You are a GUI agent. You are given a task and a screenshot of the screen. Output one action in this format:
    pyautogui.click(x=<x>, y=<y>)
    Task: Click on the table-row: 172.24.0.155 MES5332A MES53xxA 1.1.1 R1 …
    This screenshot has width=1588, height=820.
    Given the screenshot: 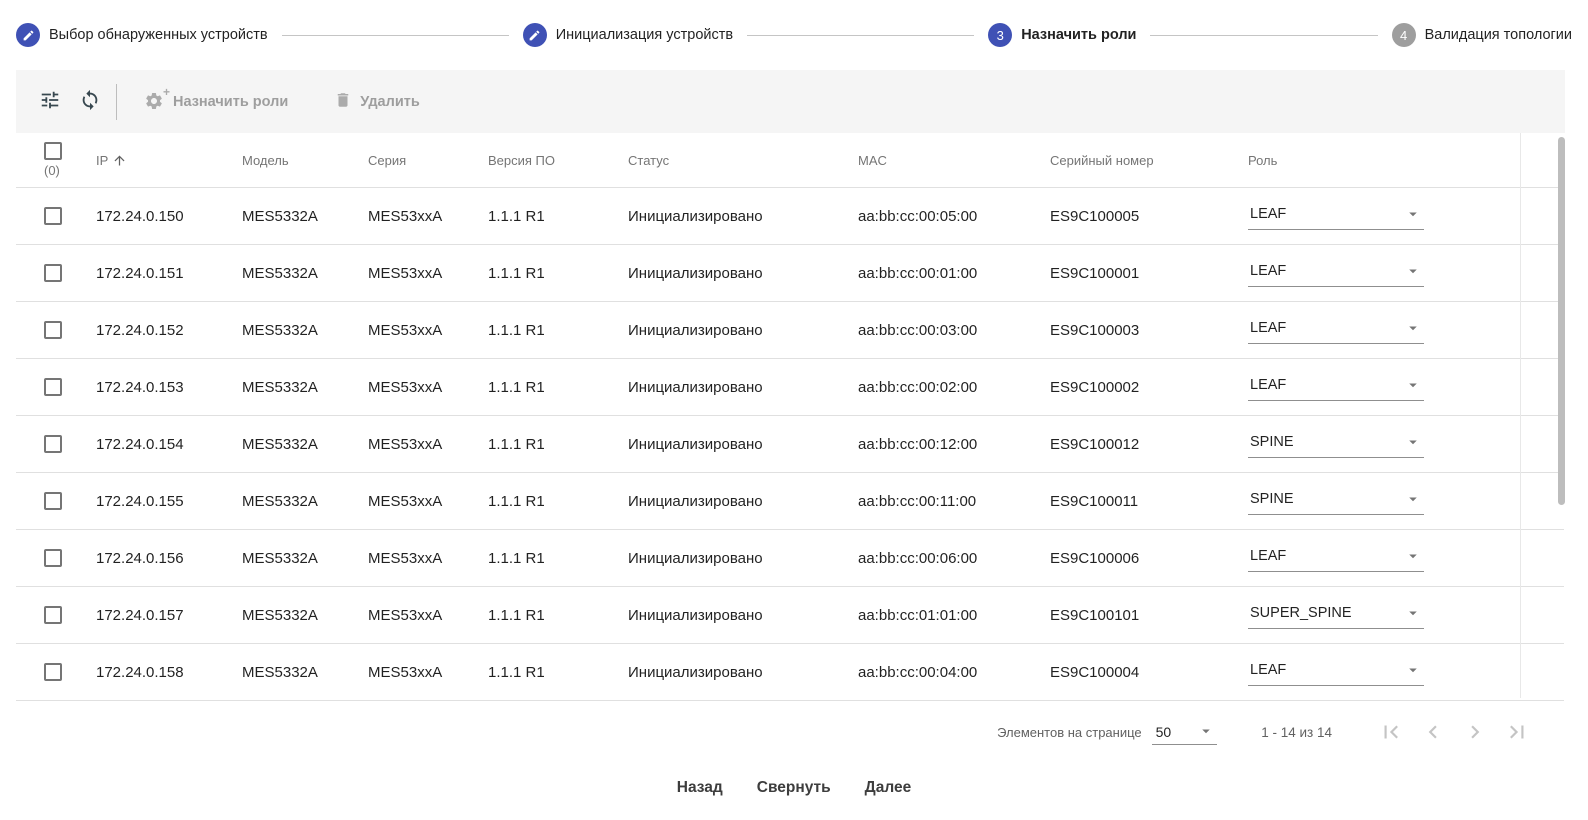 What is the action you would take?
    pyautogui.click(x=790, y=501)
    